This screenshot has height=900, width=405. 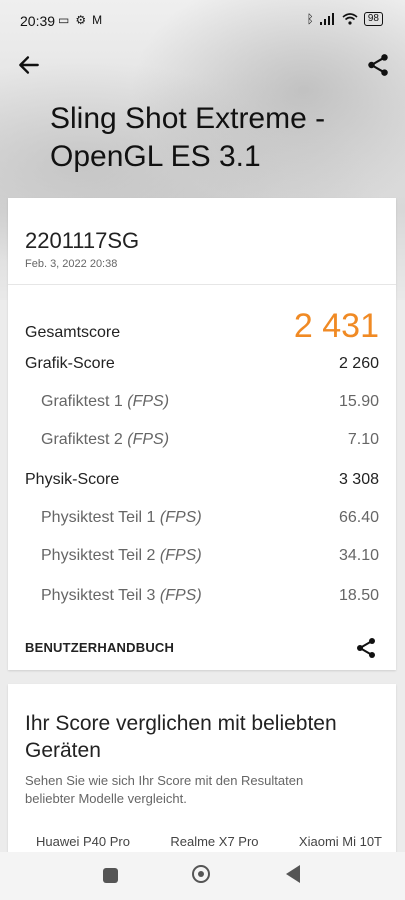 I want to click on graphics-test-1-row: Grafiktest 1 (FPS) 15.90, so click(x=202, y=402).